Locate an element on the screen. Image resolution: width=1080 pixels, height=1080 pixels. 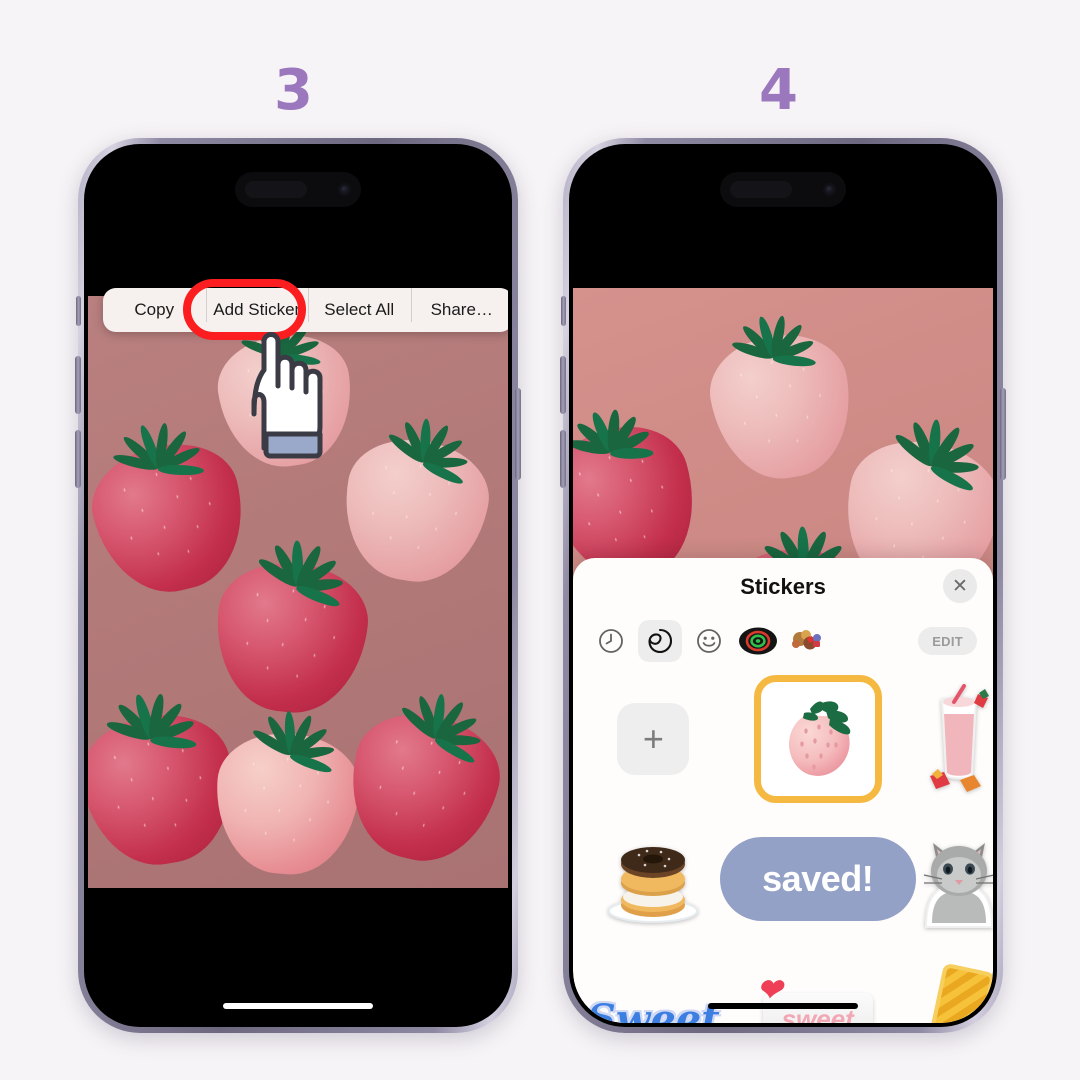
stickers-grid: + saved! Sweet ❤ sweet is located at coordinates (783, 844).